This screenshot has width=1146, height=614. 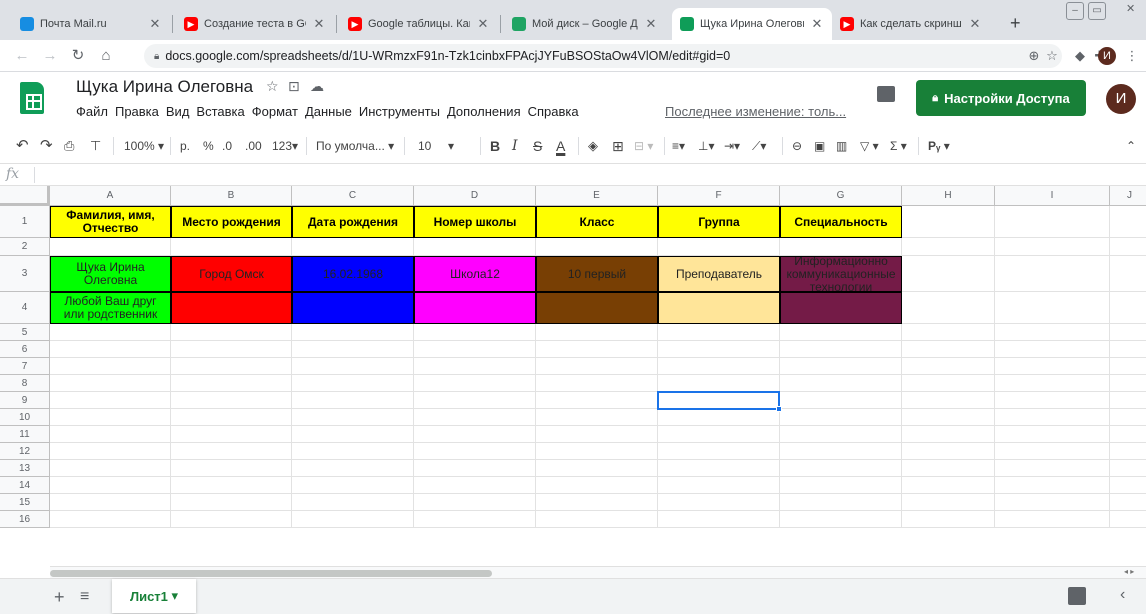 What do you see at coordinates (25, 274) in the screenshot?
I see `row-header: 3` at bounding box center [25, 274].